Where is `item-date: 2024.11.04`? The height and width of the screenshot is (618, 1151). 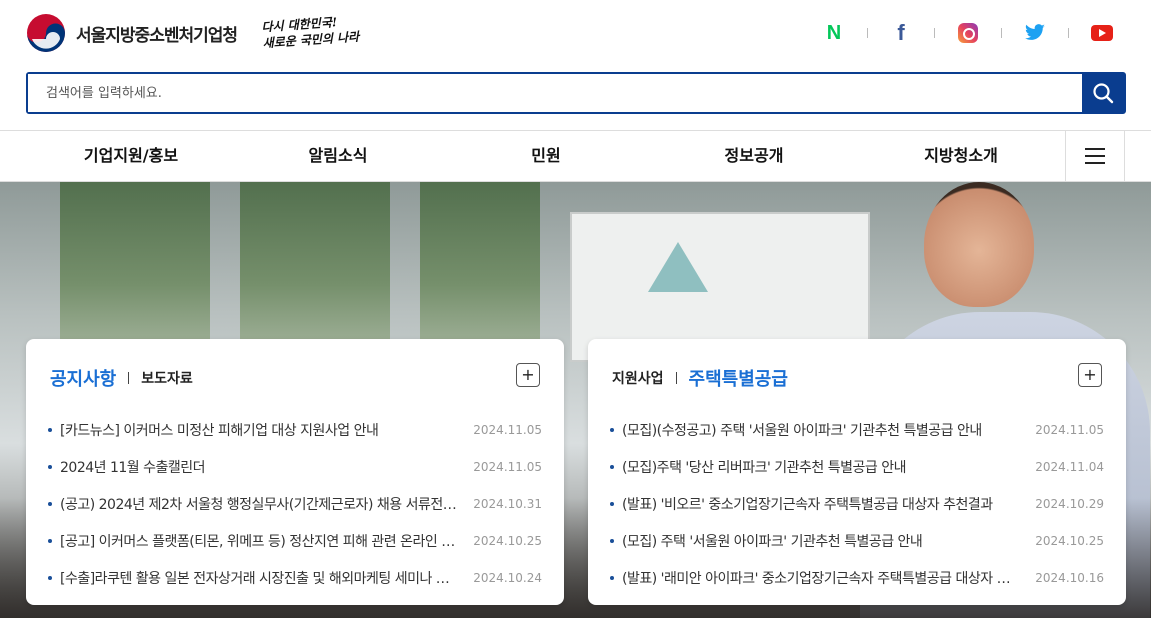
item-date: 2024.11.04 is located at coordinates (1069, 466).